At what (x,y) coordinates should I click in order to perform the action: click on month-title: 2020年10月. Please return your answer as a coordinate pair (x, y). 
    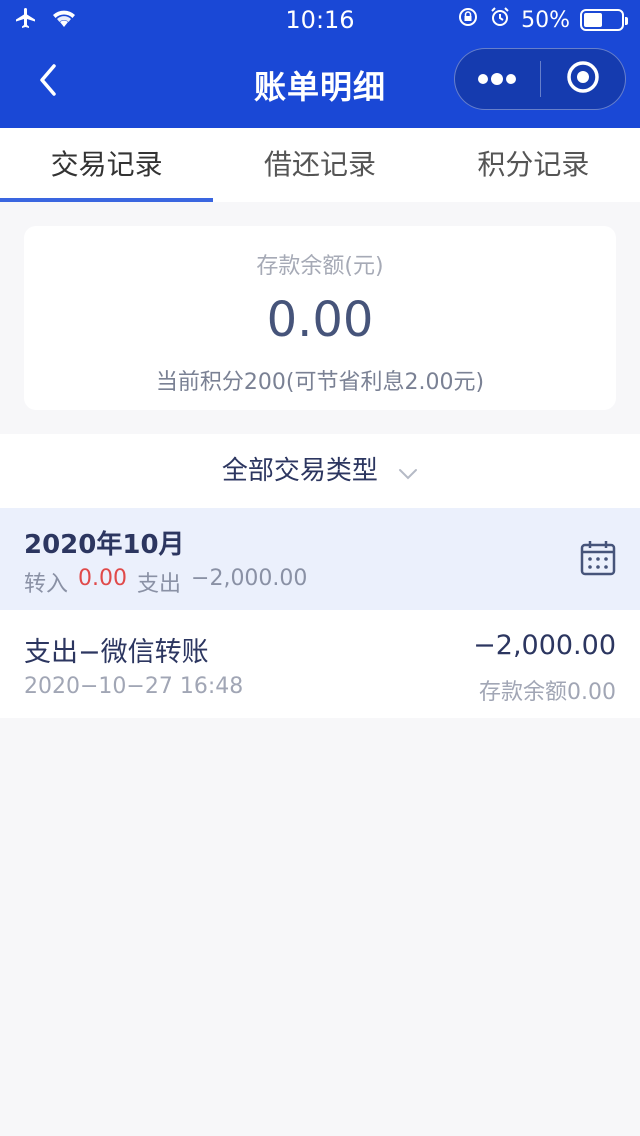
    Looking at the image, I should click on (104, 545).